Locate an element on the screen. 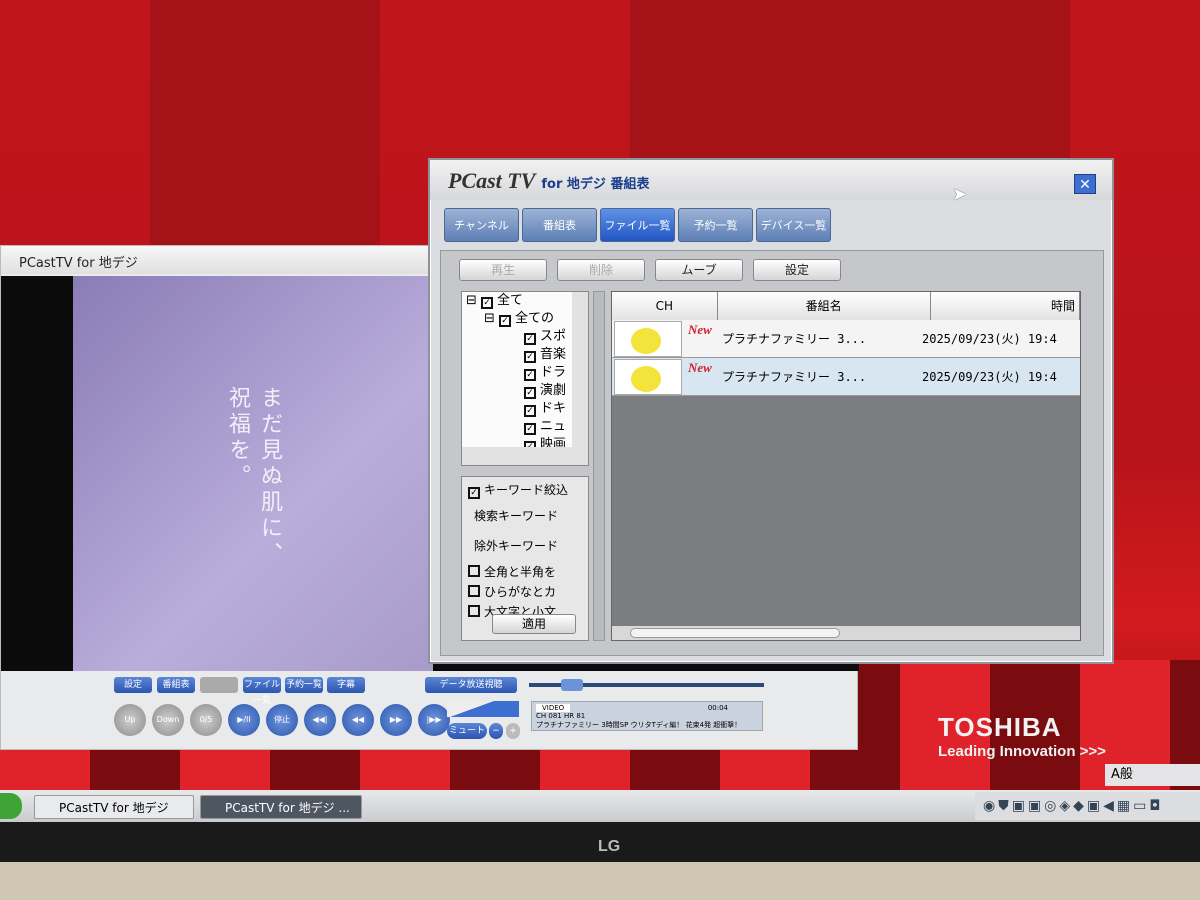  move-button: ムーブ is located at coordinates (699, 270).